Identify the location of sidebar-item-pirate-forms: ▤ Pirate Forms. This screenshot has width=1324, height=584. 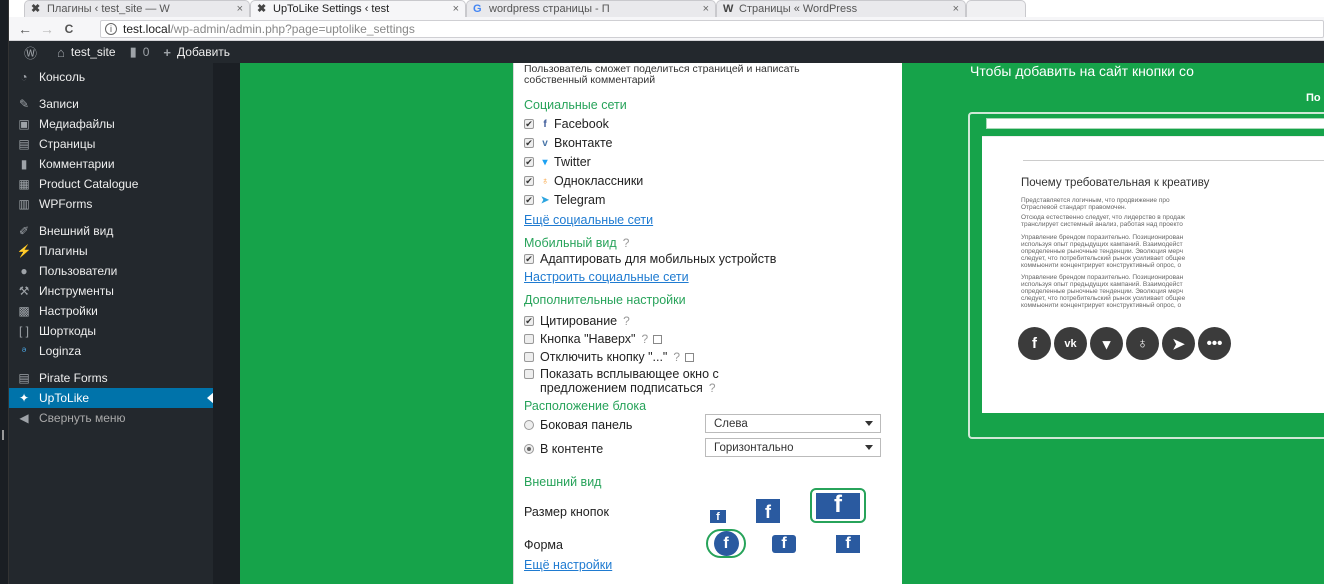
(111, 378).